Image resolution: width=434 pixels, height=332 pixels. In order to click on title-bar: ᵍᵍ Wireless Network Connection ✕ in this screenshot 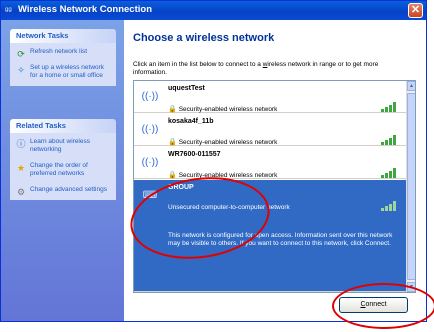, I will do `click(213, 10)`.